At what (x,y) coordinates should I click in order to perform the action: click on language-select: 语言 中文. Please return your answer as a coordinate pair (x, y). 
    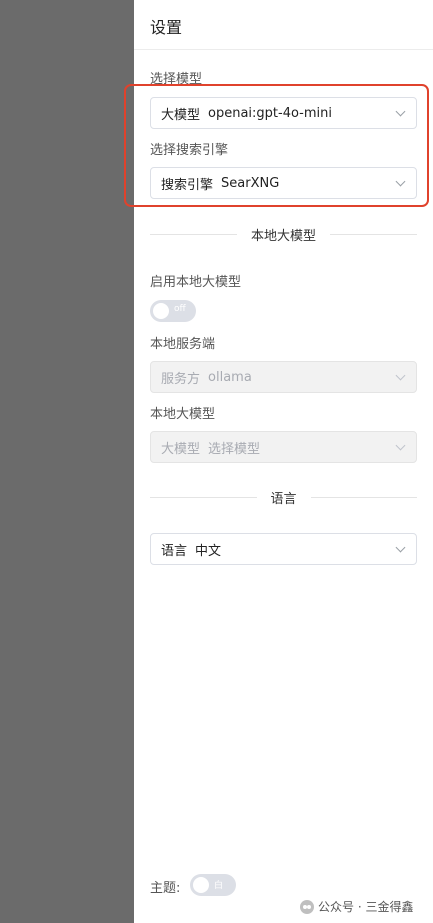
    Looking at the image, I should click on (283, 549).